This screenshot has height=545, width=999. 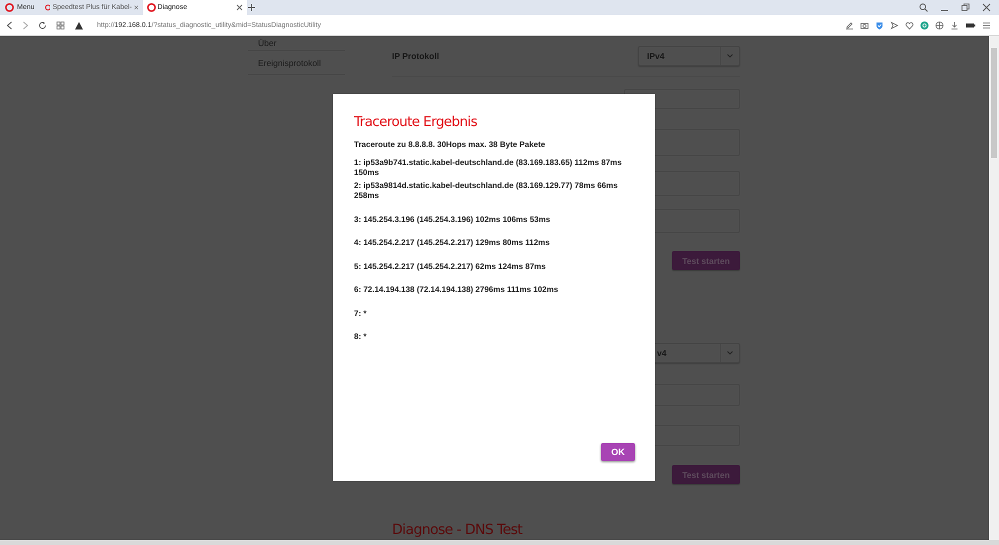 I want to click on hop-line: 6: 72.14.194.138 (72.14.194.138) 2796ms 111ms 102ms, so click(x=457, y=290).